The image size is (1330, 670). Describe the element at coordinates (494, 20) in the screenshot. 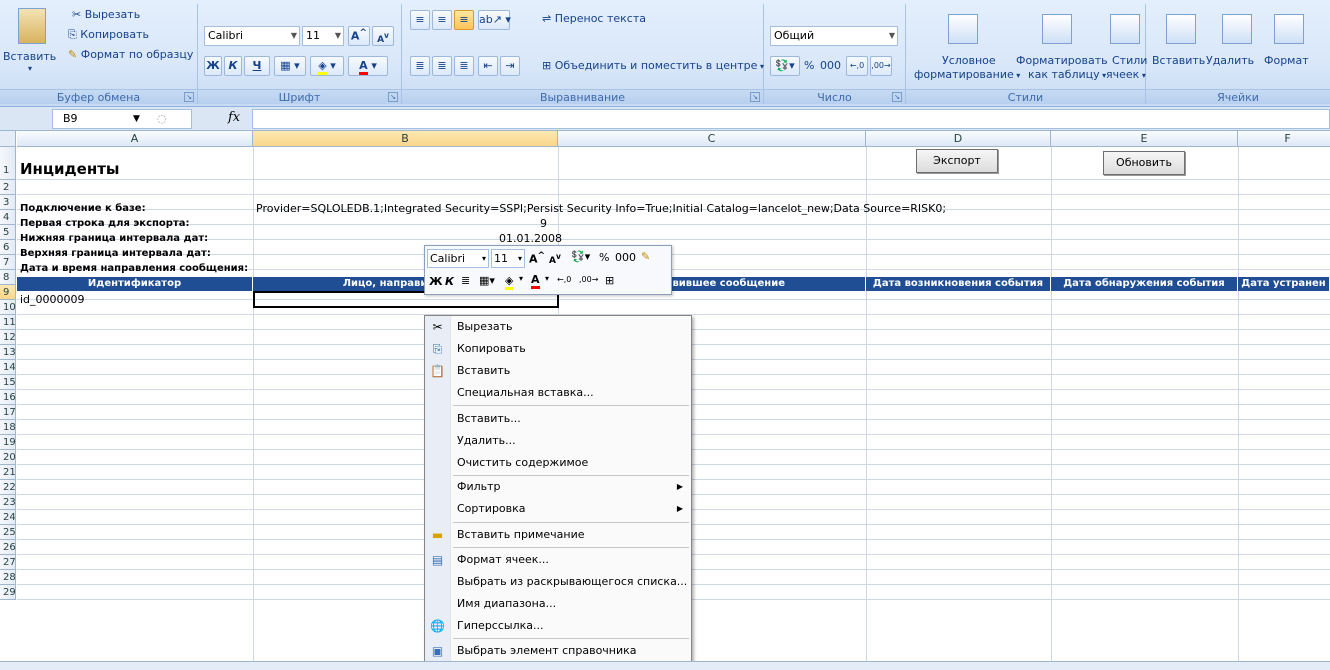

I see `orientation-button: ab↗ ▾` at that location.